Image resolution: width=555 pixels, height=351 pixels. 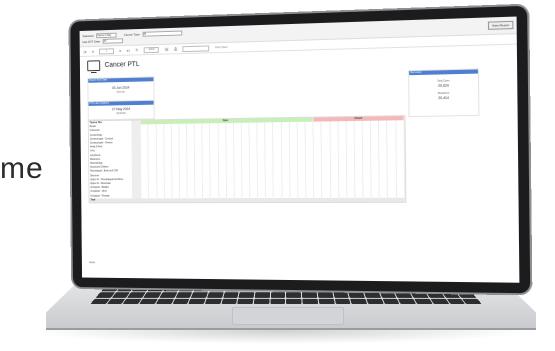 What do you see at coordinates (288, 316) in the screenshot?
I see `trackpad` at bounding box center [288, 316].